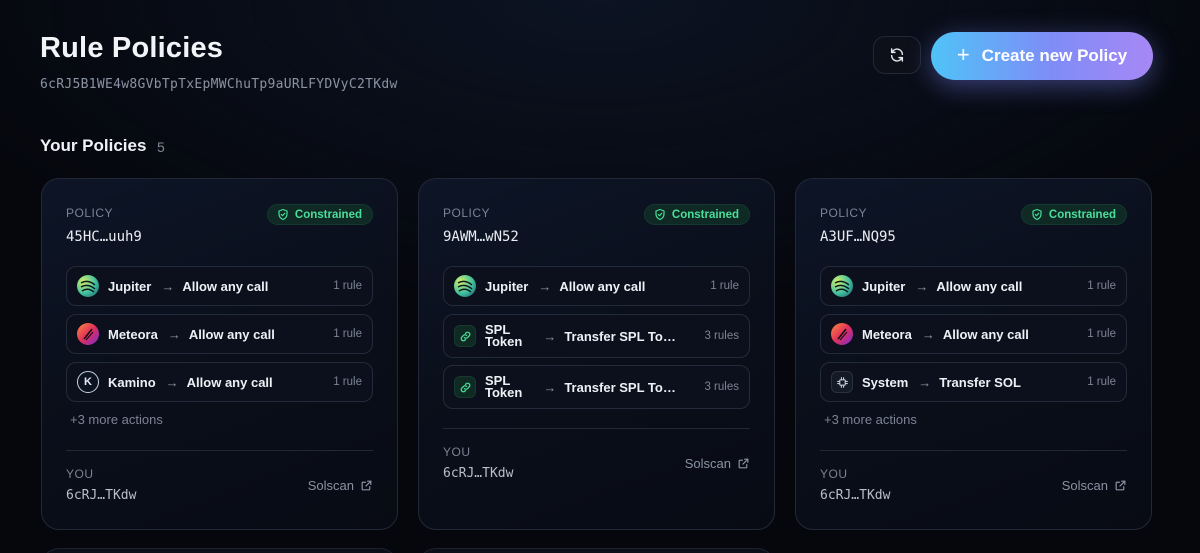 The width and height of the screenshot is (1200, 553). What do you see at coordinates (842, 382) in the screenshot?
I see `chip-icon` at bounding box center [842, 382].